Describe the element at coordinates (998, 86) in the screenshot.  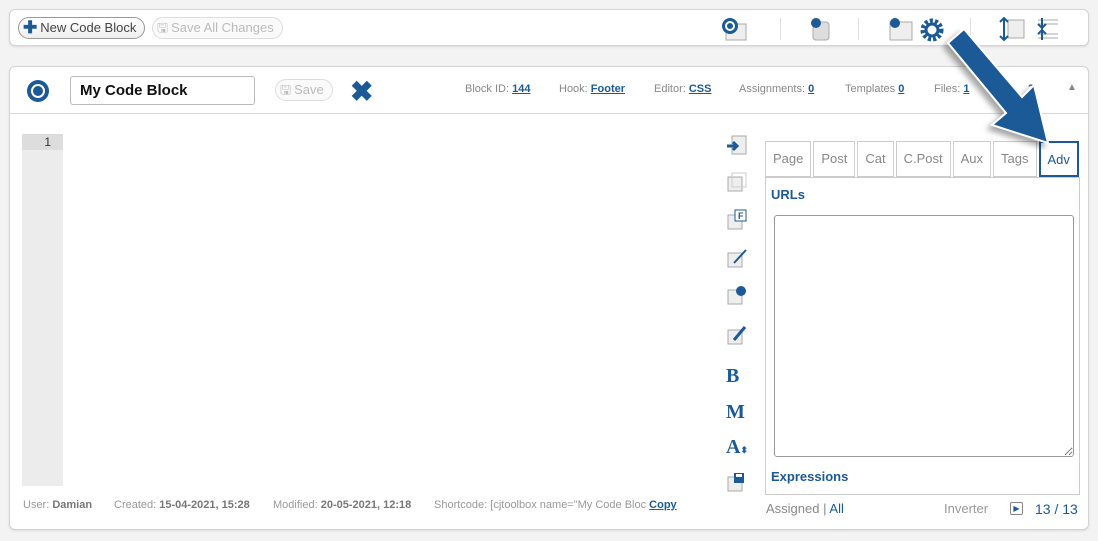
I see `annotation-arrow-icon` at that location.